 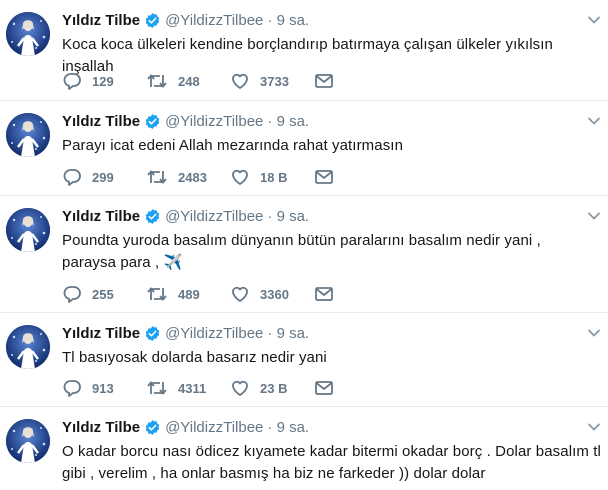 I want to click on reply-button: 255, so click(x=104, y=294).